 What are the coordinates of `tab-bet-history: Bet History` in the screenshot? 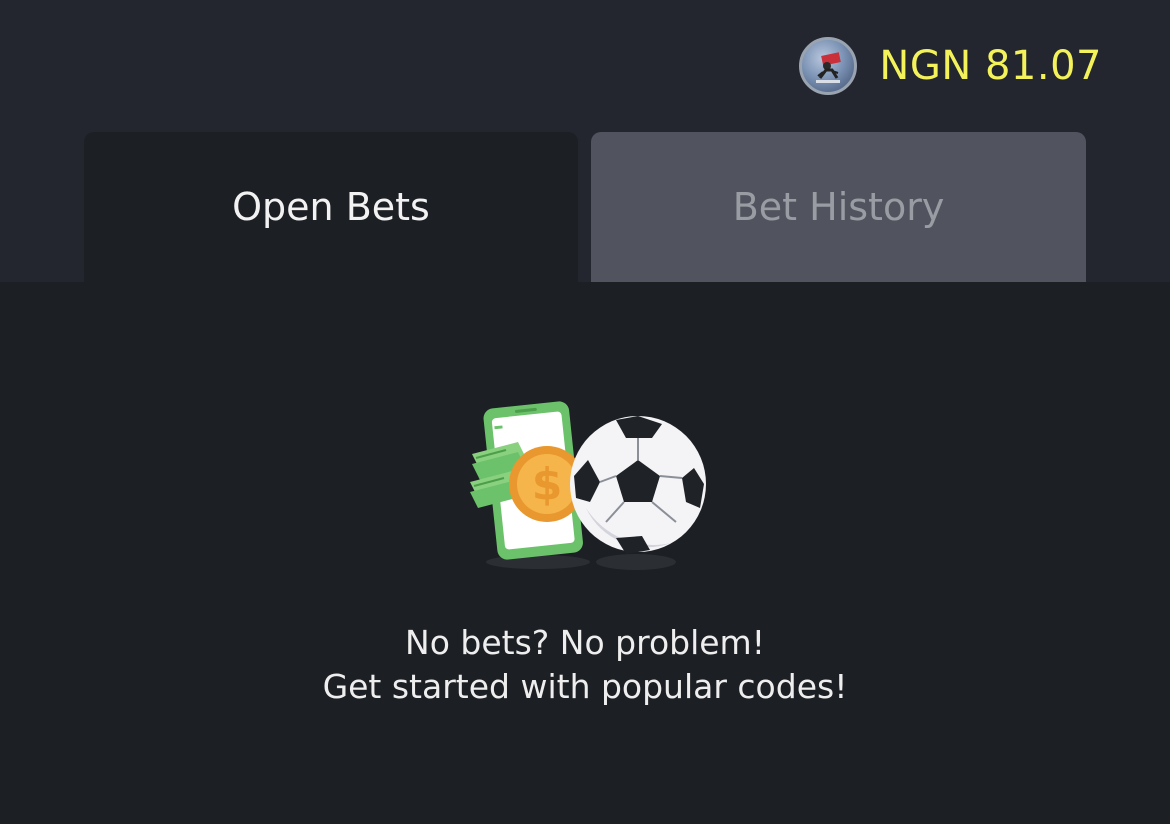 It's located at (838, 207).